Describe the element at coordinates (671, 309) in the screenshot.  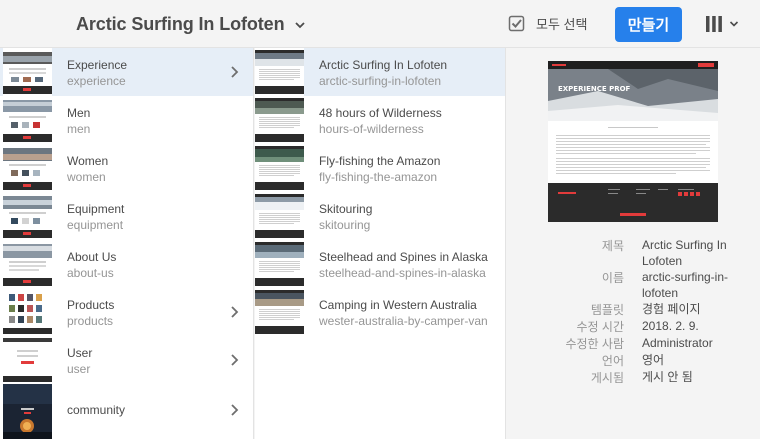
I see `property-value: 경험 페이지` at that location.